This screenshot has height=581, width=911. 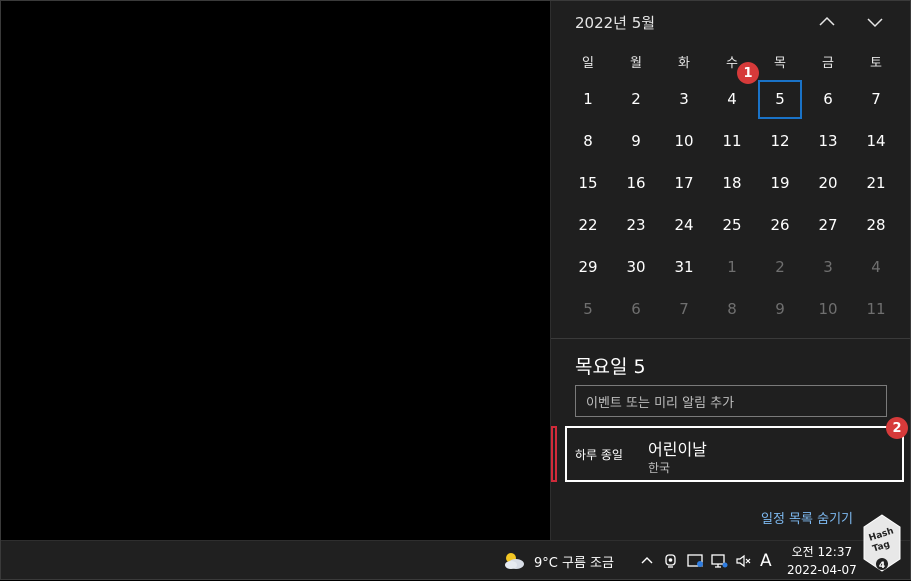 What do you see at coordinates (574, 563) in the screenshot?
I see `weather-text: 9°C 구름 조금` at bounding box center [574, 563].